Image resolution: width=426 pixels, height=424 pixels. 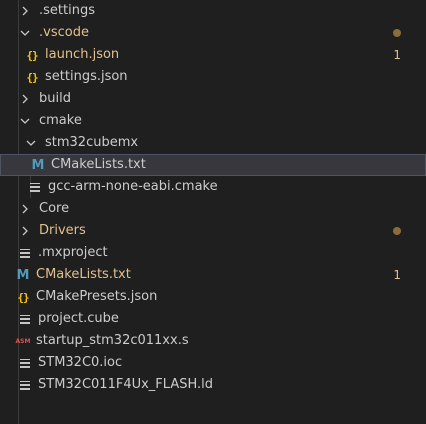 What do you see at coordinates (213, 297) in the screenshot?
I see `tree-file-cmakepresets-json: {} CMakePresets.json` at bounding box center [213, 297].